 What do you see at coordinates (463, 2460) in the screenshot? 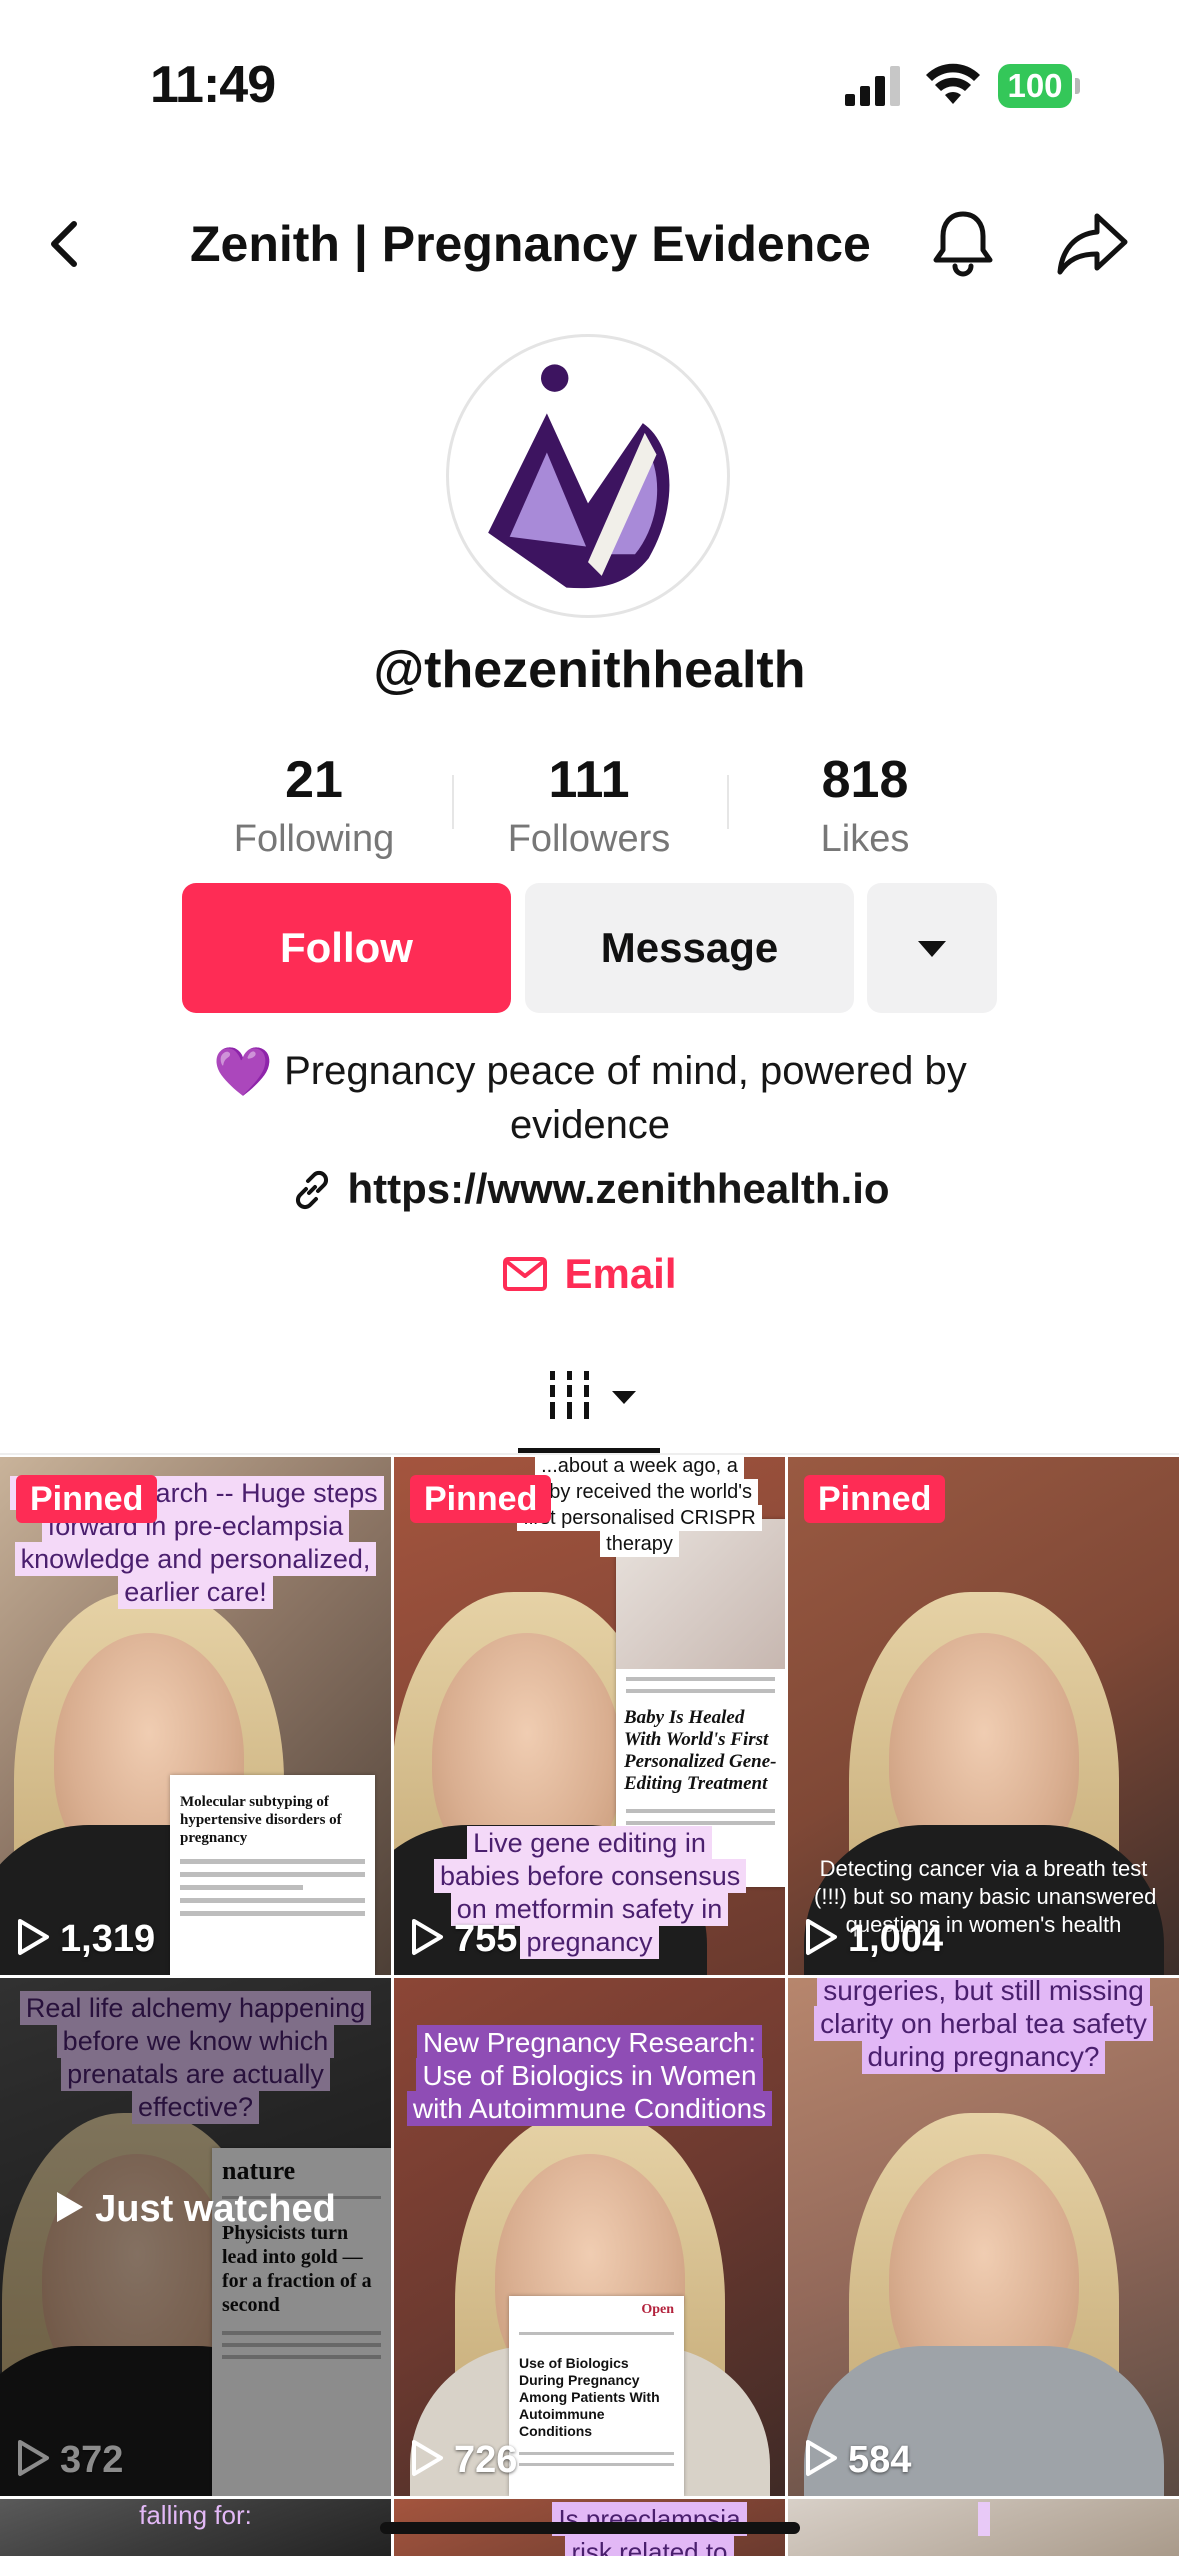
I see `view-count: 726` at bounding box center [463, 2460].